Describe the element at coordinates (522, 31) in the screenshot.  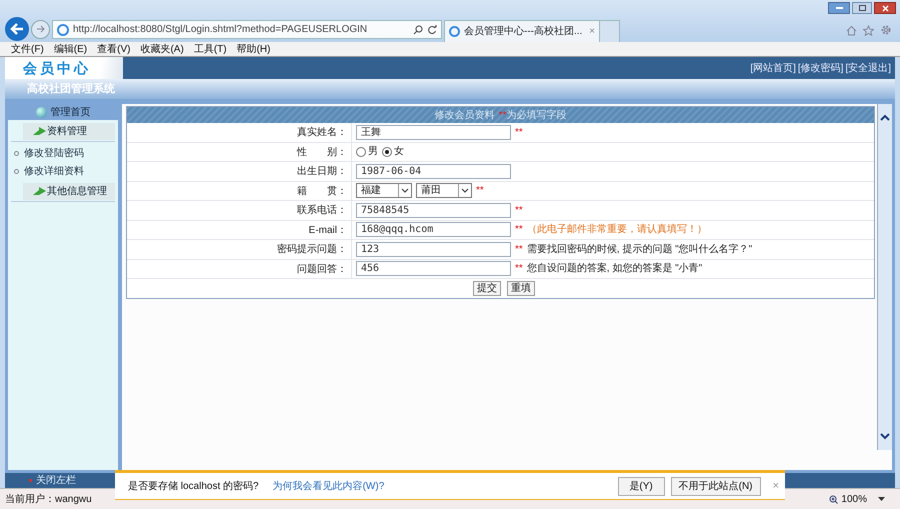
I see `browser-tab: 会员管理中心---高校社团... ×` at that location.